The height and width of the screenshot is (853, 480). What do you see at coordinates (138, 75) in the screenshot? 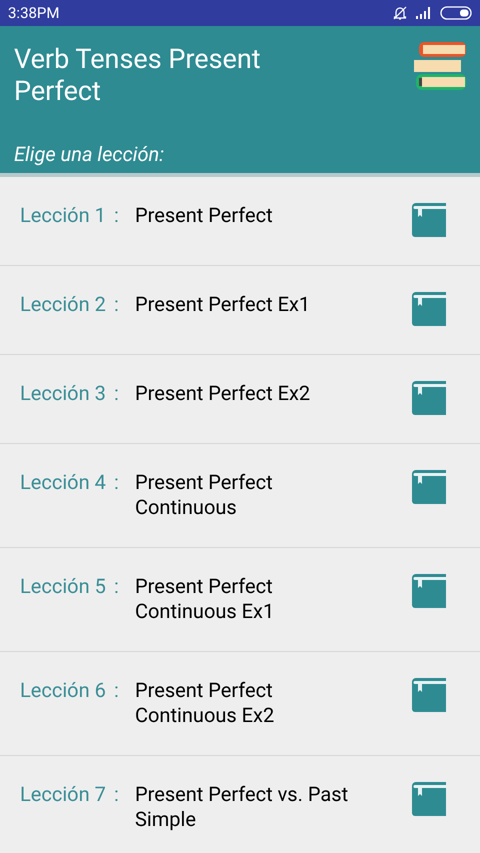
I see `app-title: Verb Tenses Present Perfect` at bounding box center [138, 75].